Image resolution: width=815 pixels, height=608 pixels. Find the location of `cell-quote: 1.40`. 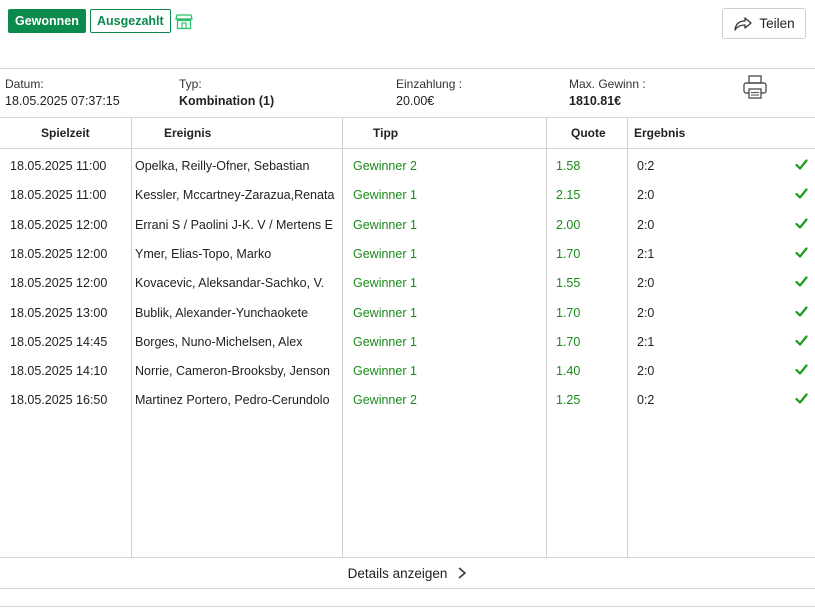

cell-quote: 1.40 is located at coordinates (568, 371).